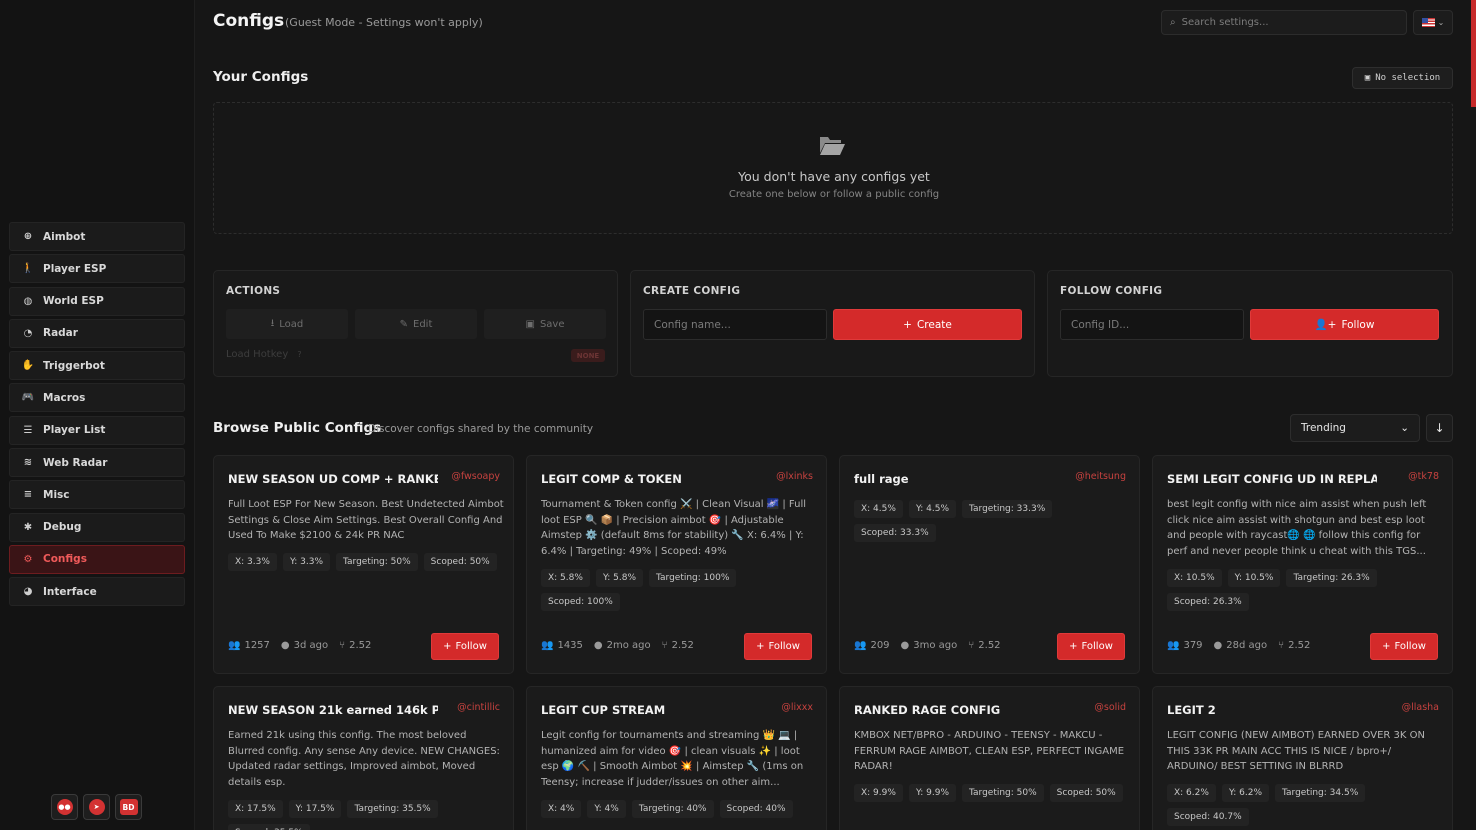 The image size is (1476, 830). I want to click on social-links: ●● ➤ BD, so click(96, 807).